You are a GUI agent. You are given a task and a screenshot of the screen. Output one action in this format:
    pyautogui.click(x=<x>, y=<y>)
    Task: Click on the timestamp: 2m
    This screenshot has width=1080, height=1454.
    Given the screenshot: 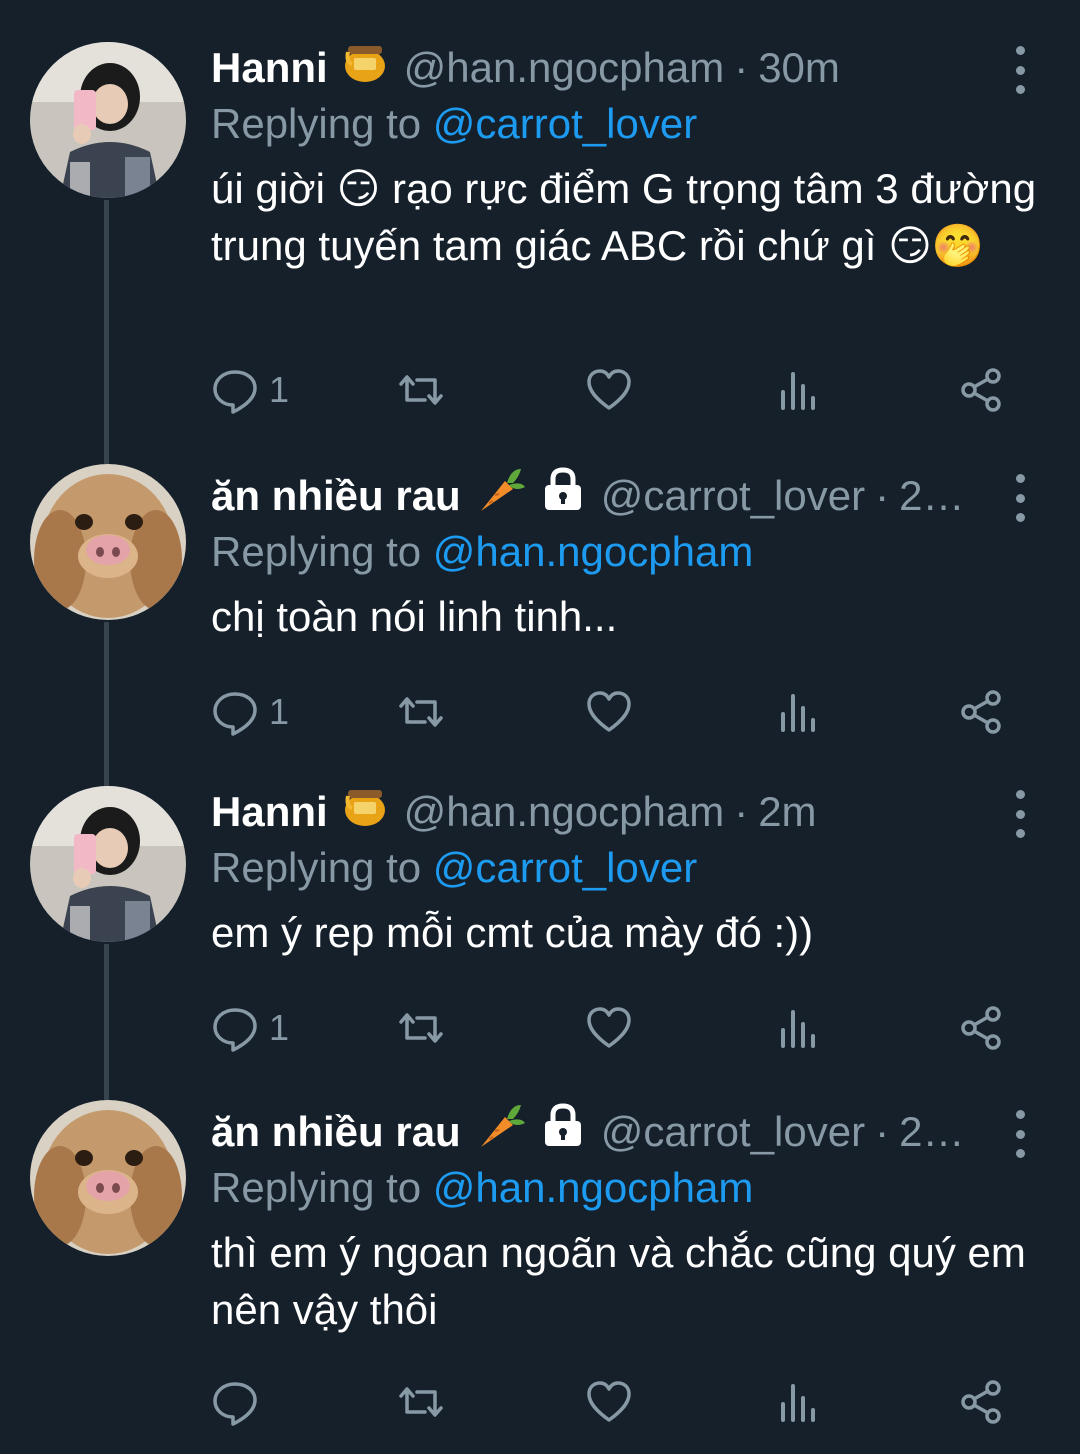 What is the action you would take?
    pyautogui.click(x=787, y=812)
    